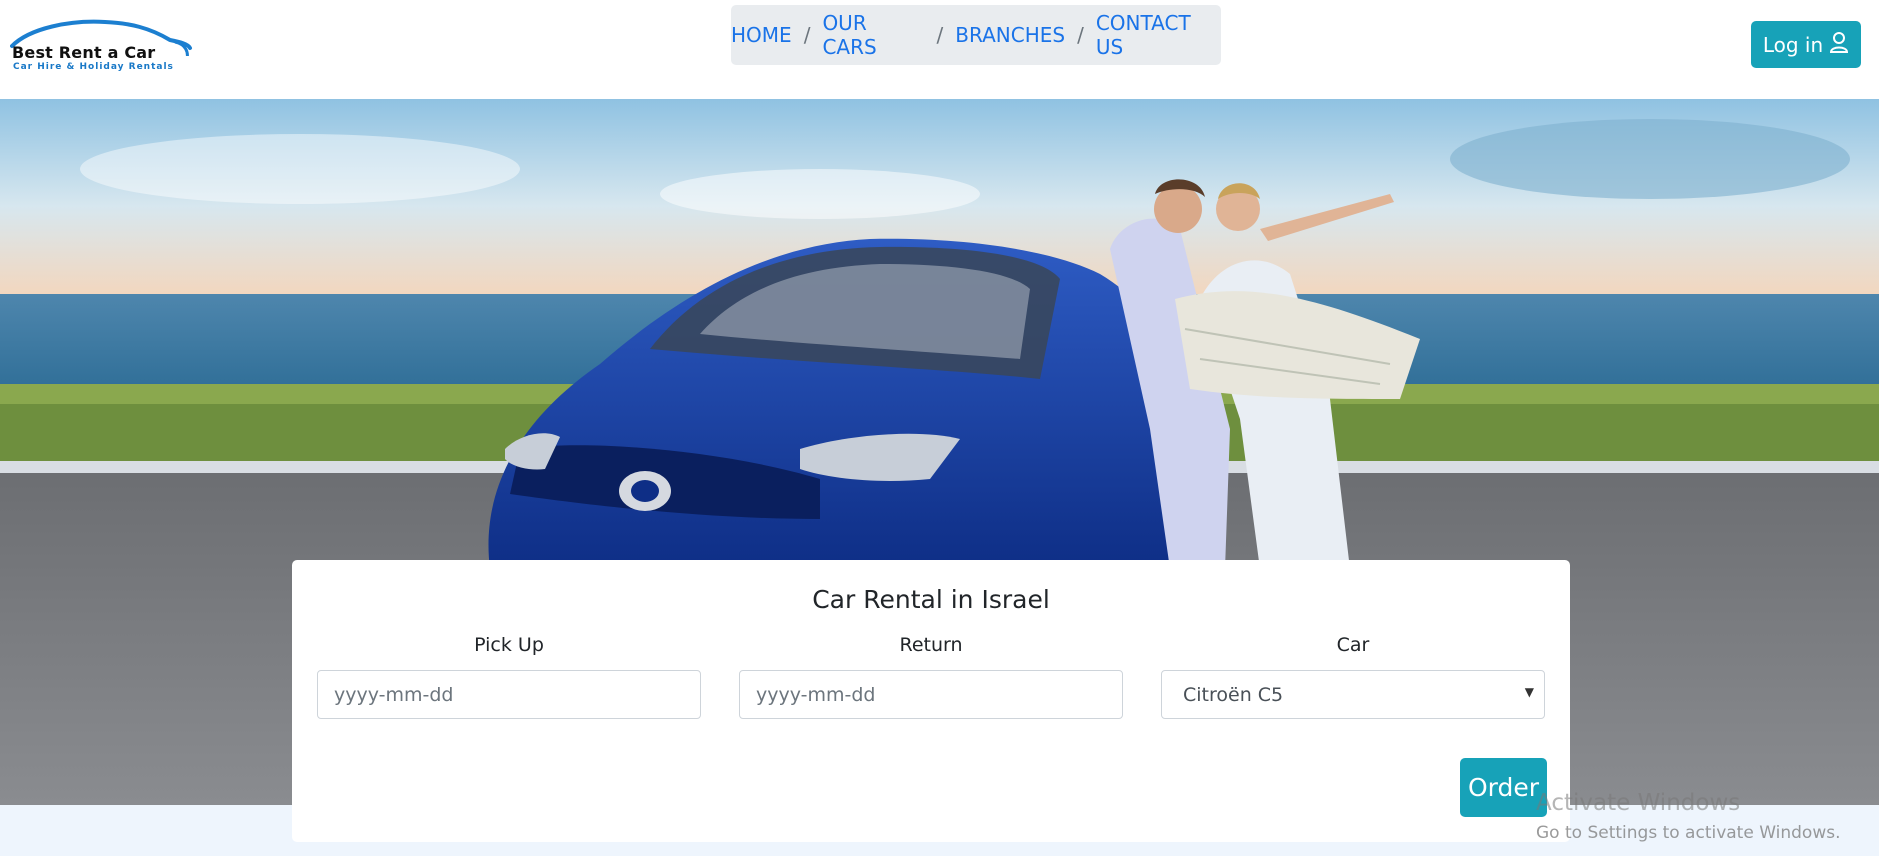 The image size is (1879, 856). I want to click on nav-branches: BRANCHES, so click(1010, 35).